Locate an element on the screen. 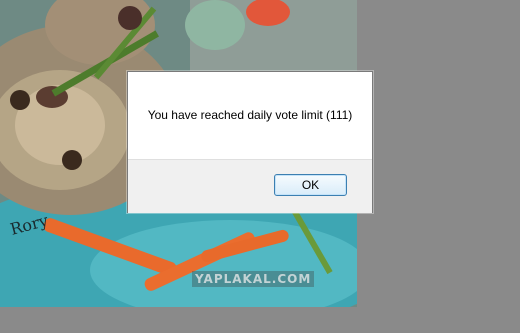 Image resolution: width=520 pixels, height=333 pixels. ok-button: OK is located at coordinates (310, 185).